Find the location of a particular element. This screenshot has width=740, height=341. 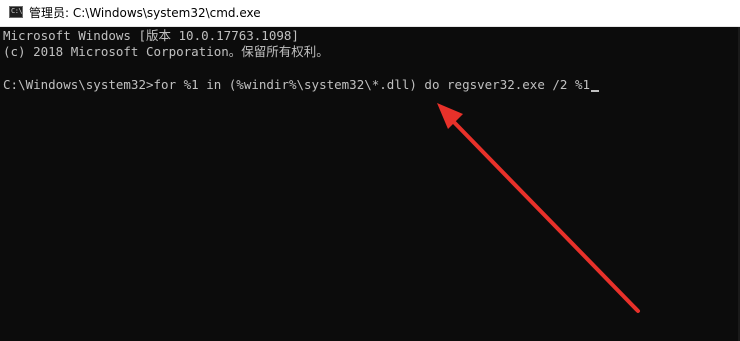

console-icon-glyph: C:\ is located at coordinates (17, 11).